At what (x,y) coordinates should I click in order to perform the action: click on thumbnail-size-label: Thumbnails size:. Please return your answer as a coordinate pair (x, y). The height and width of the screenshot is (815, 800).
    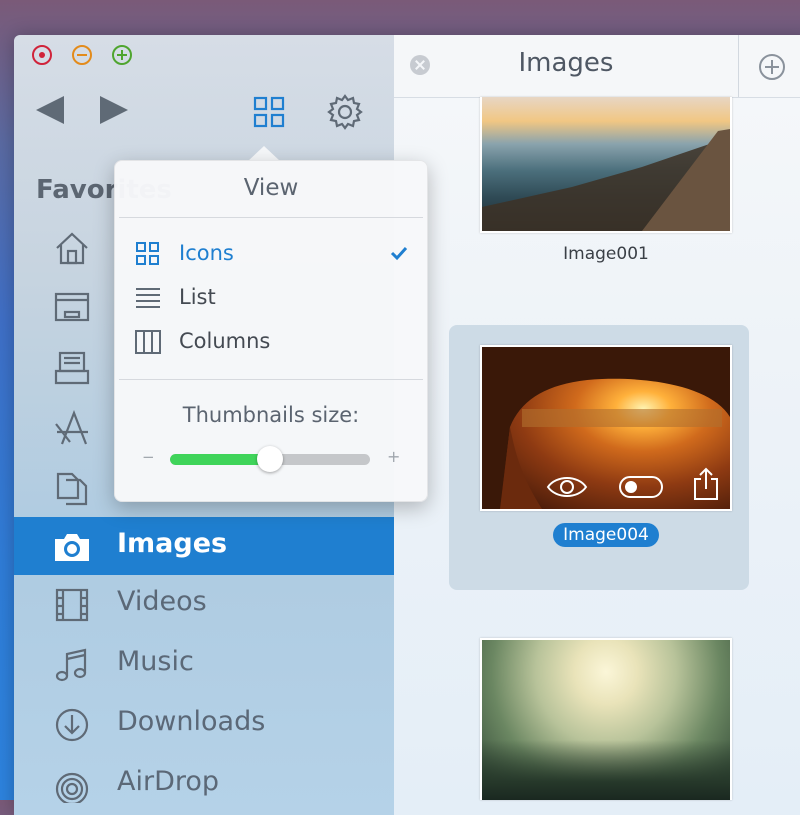
    Looking at the image, I should click on (271, 415).